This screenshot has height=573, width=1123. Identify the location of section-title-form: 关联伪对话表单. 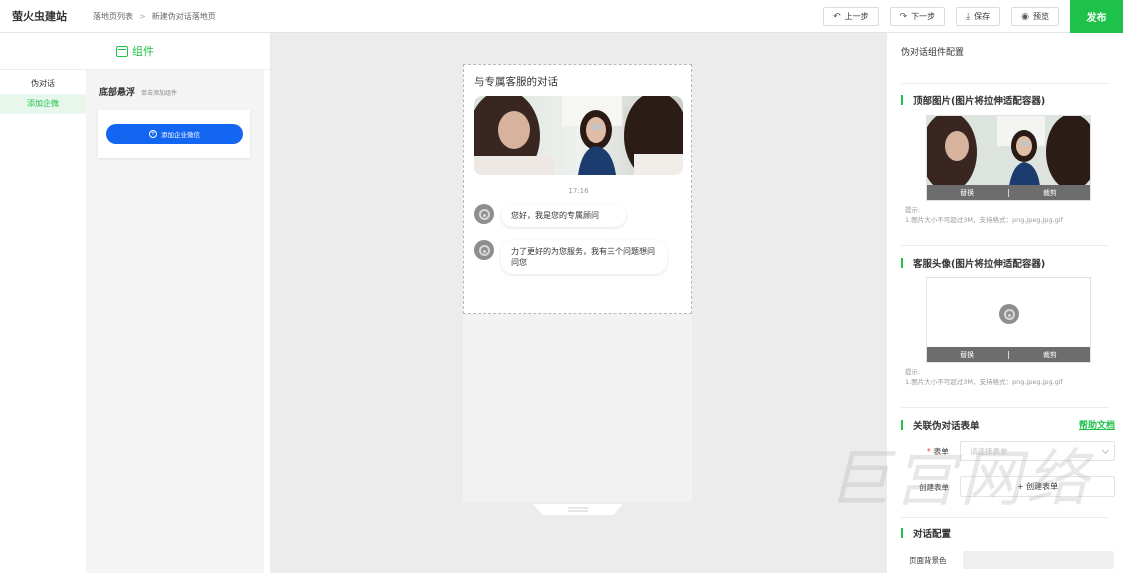
(940, 425).